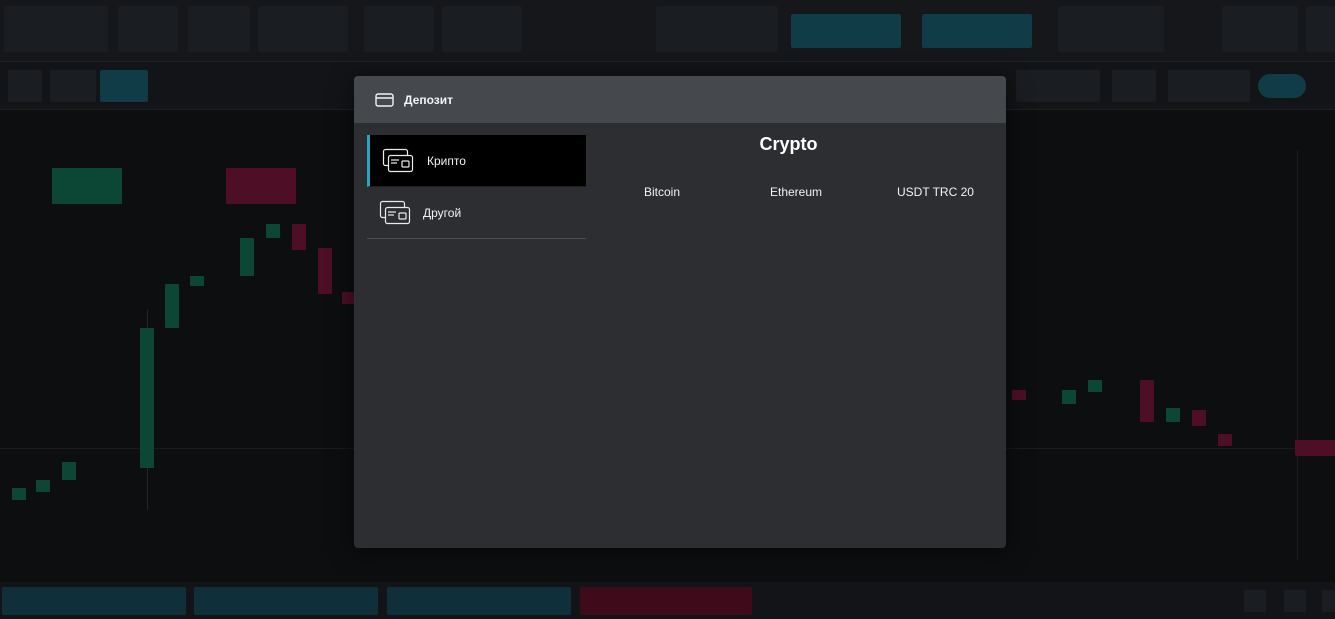  I want to click on deposit-button-bg, so click(846, 31).